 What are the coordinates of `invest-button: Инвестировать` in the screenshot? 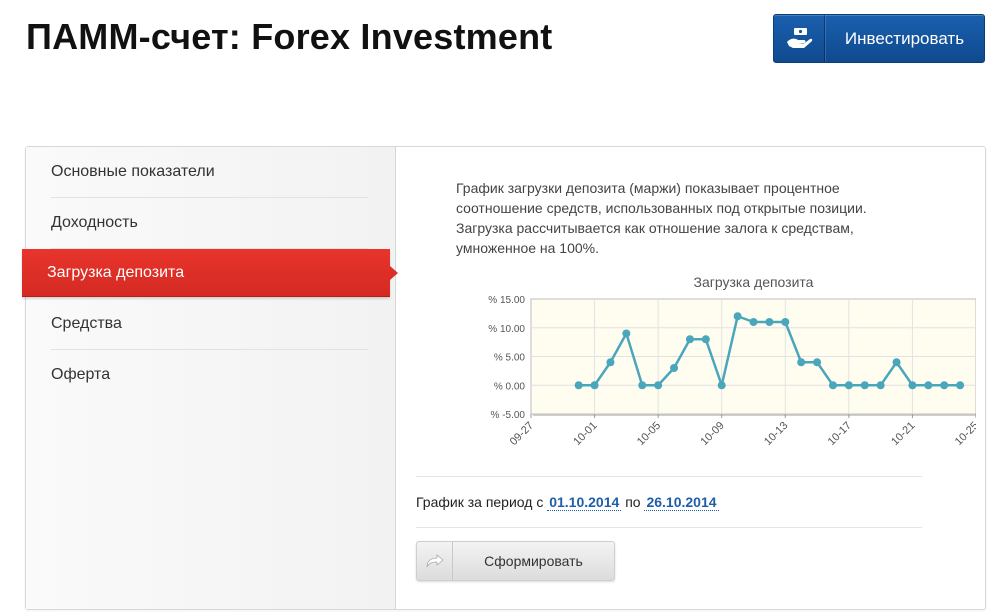 It's located at (879, 38).